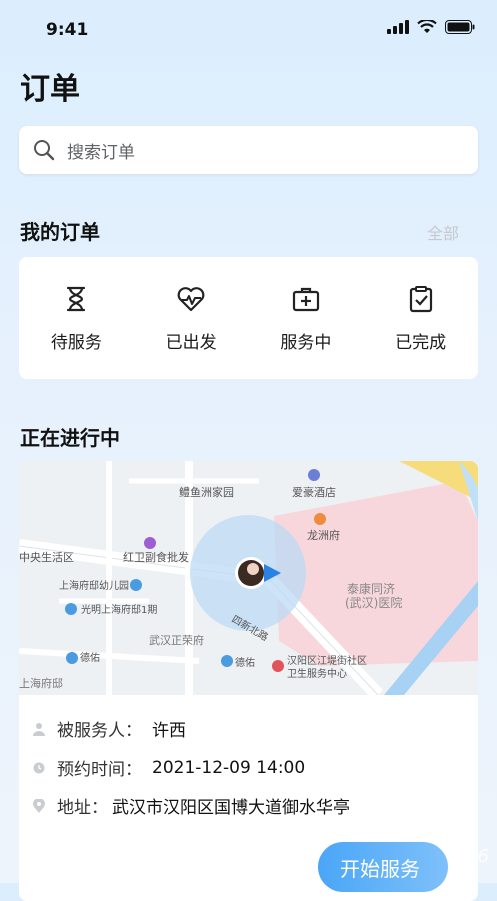  Describe the element at coordinates (70, 438) in the screenshot. I see `in-progress-title: 正在进行中` at that location.